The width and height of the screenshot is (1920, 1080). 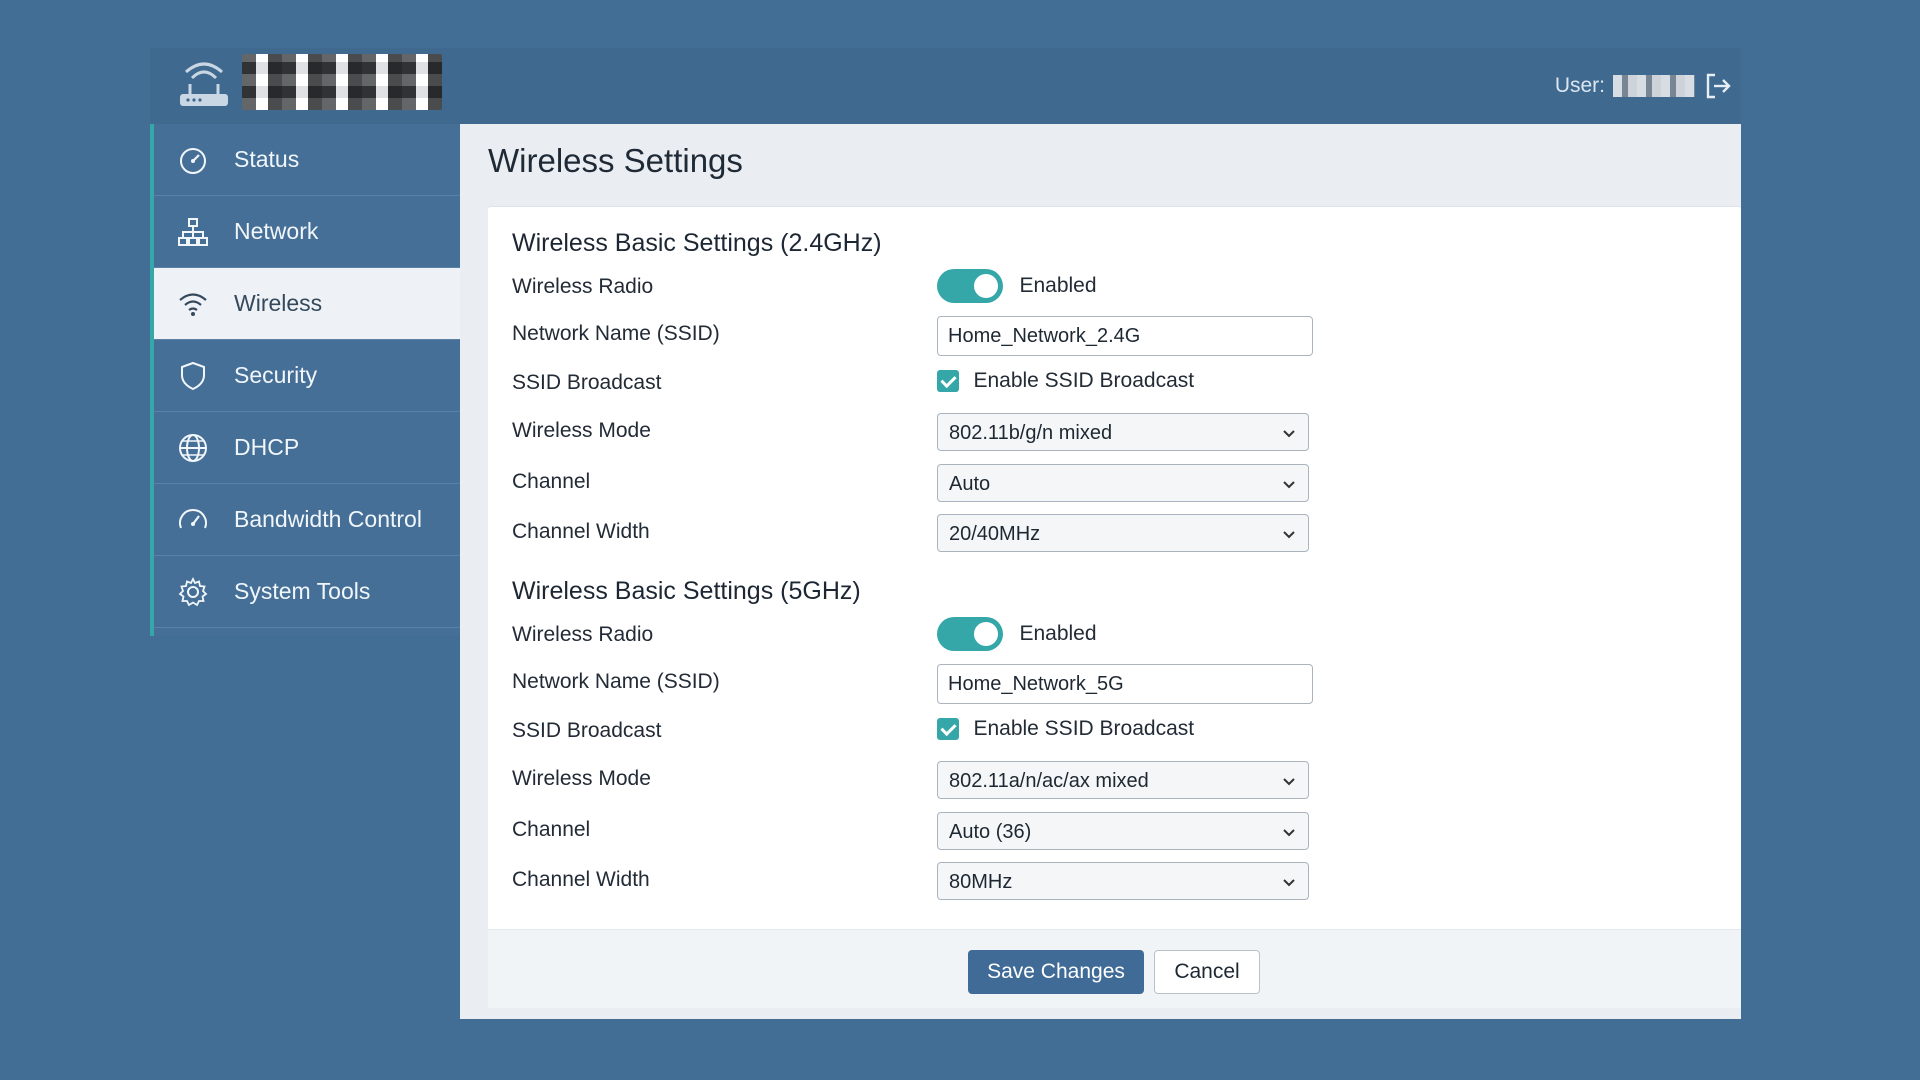 I want to click on sidebar-item-label: Security, so click(x=276, y=375).